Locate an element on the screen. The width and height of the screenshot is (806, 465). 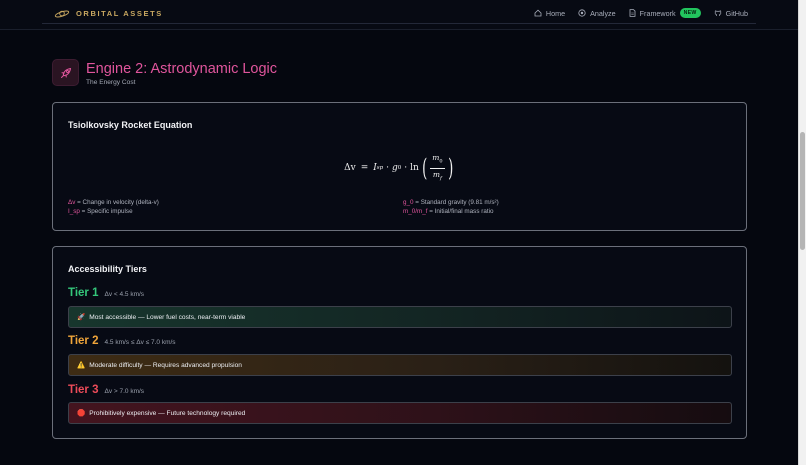
nav-link-home: Home is located at coordinates (549, 13).